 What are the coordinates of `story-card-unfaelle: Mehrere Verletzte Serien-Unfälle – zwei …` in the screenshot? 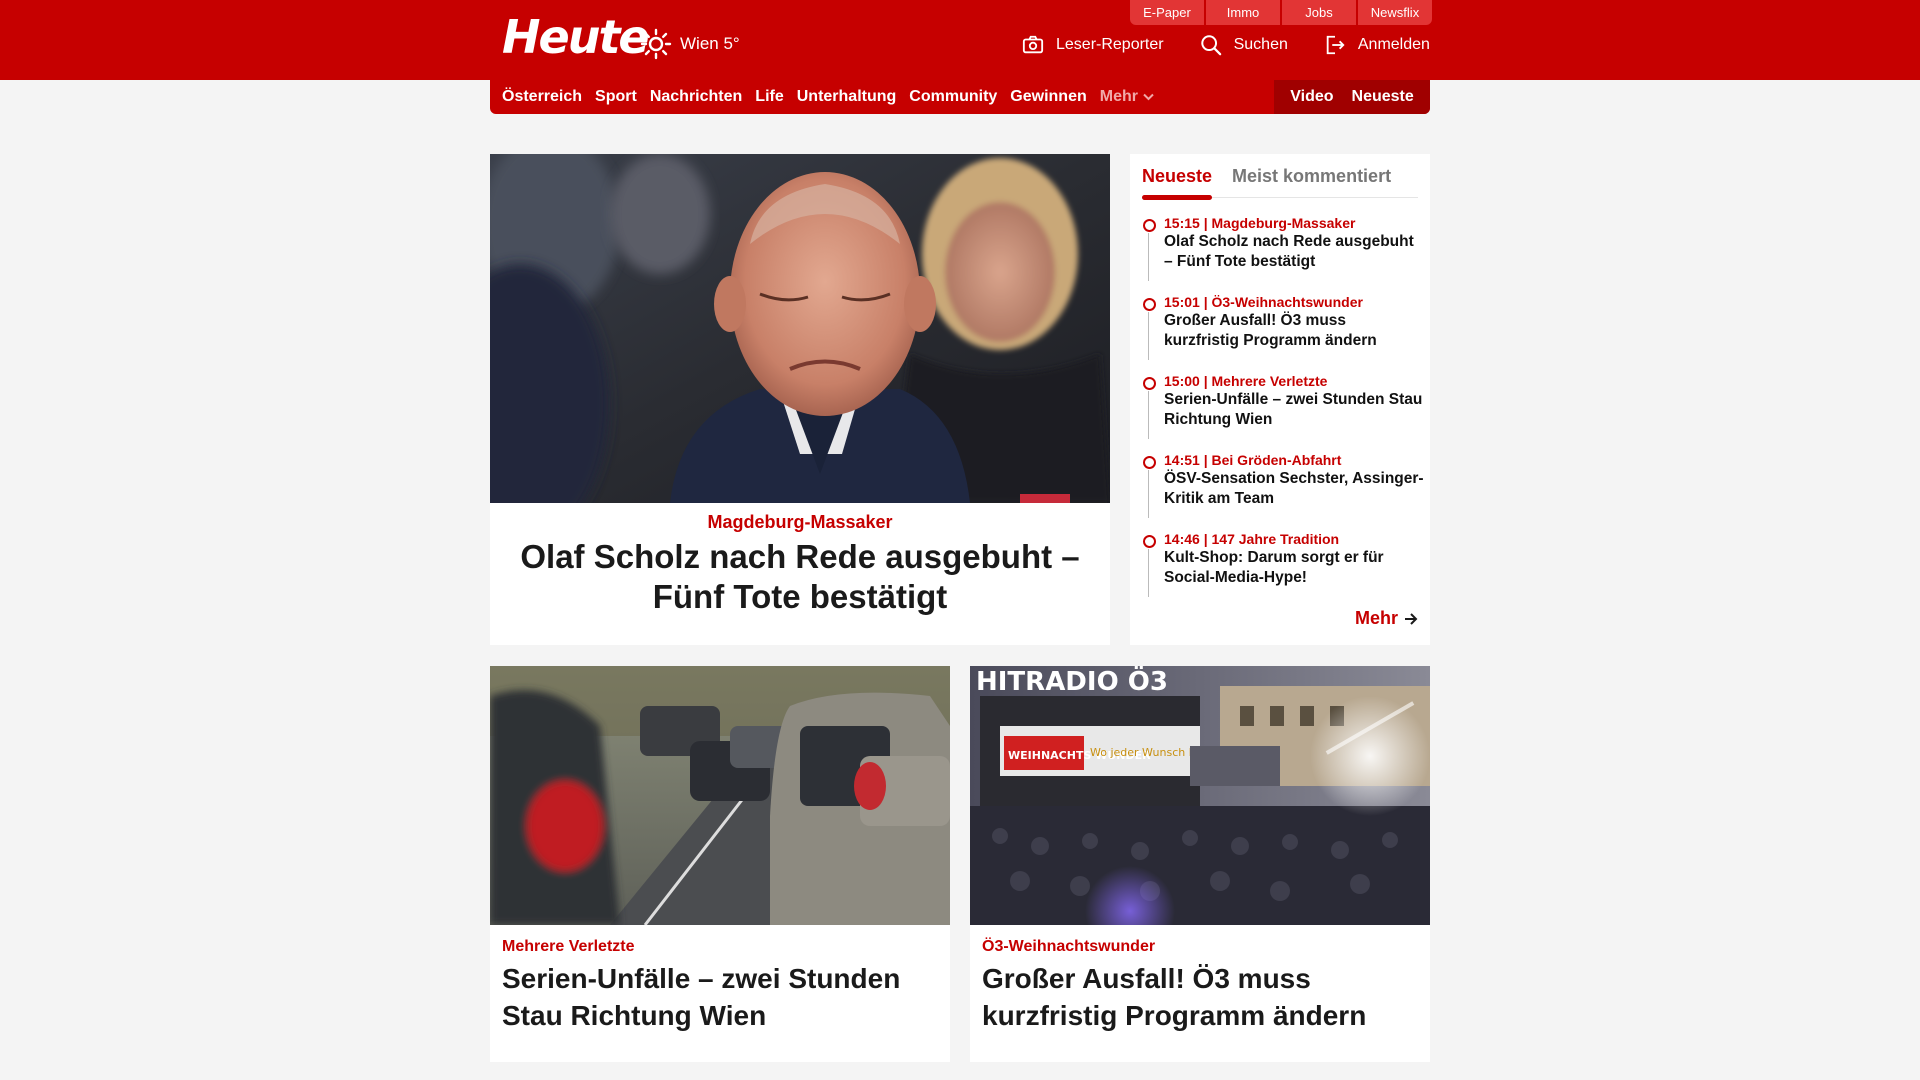 It's located at (720, 864).